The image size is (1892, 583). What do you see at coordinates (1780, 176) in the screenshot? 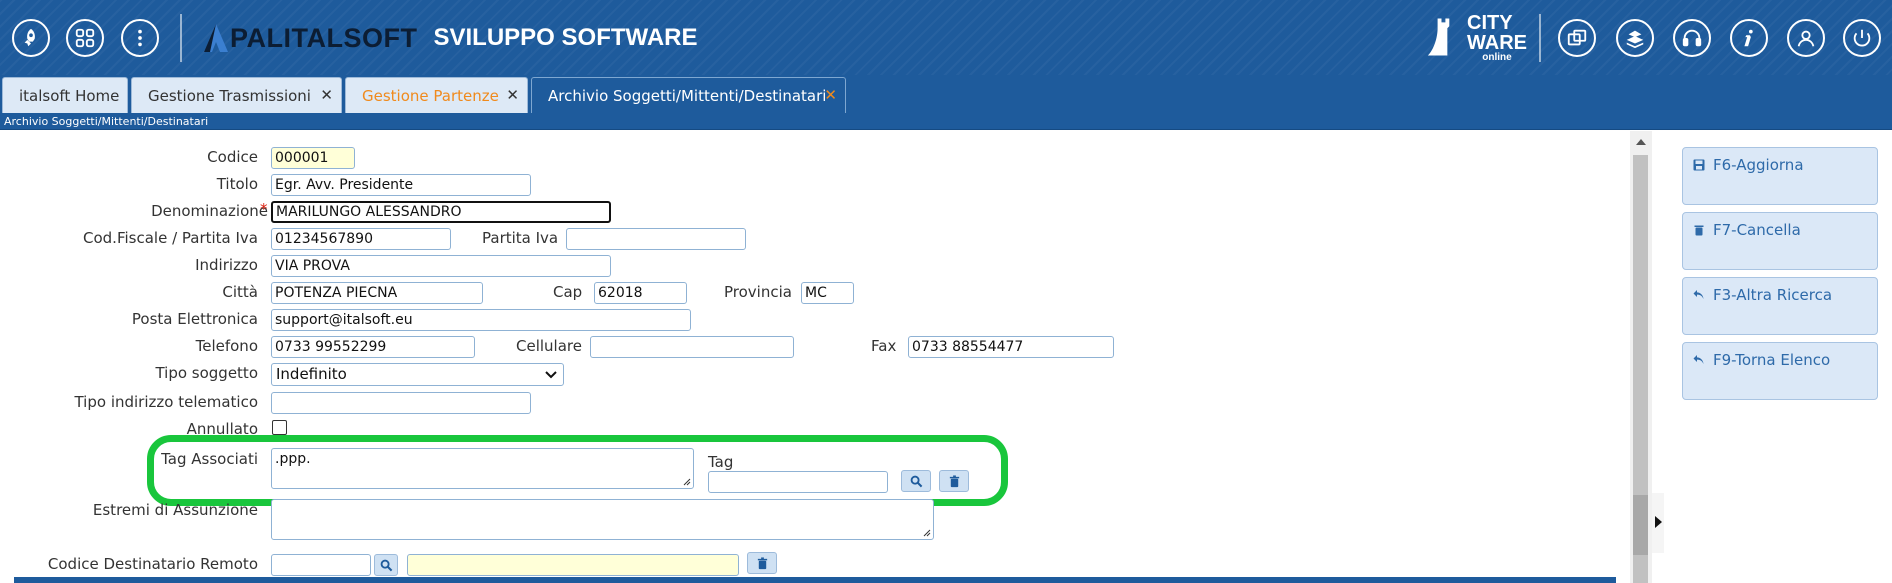
I see `aggiorna-button: F6-Aggiorna` at bounding box center [1780, 176].